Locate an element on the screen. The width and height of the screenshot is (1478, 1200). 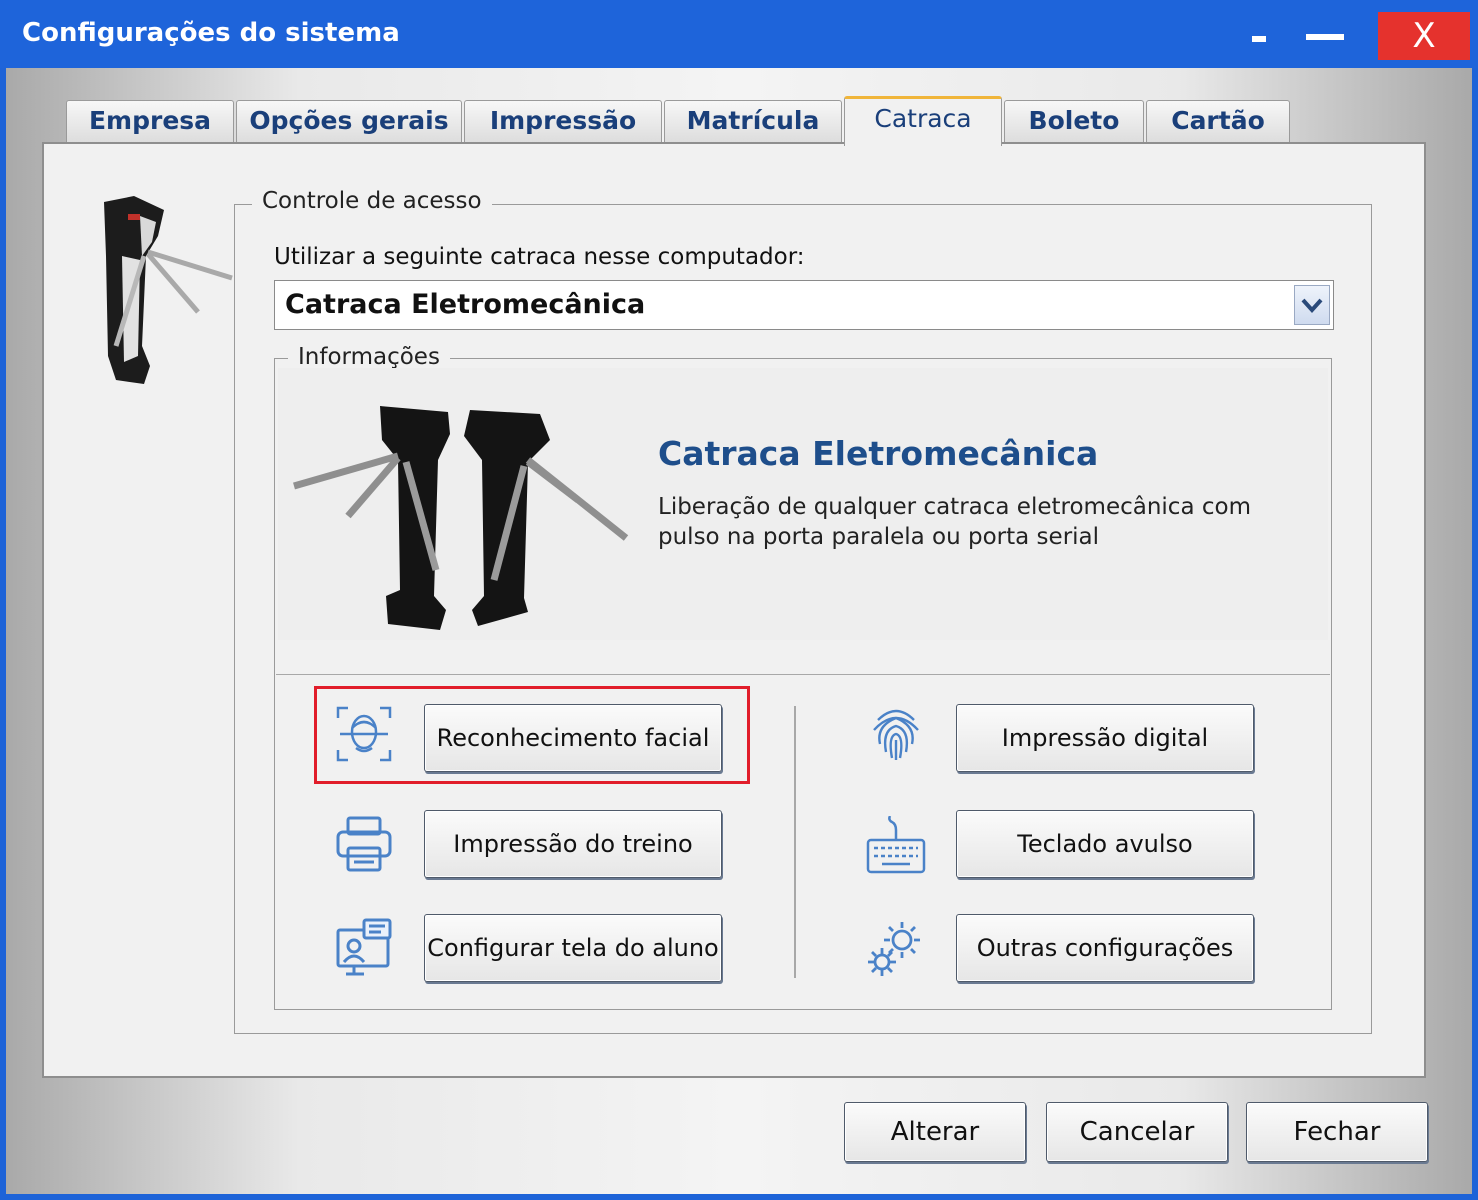
close-window-button: X is located at coordinates (1424, 36).